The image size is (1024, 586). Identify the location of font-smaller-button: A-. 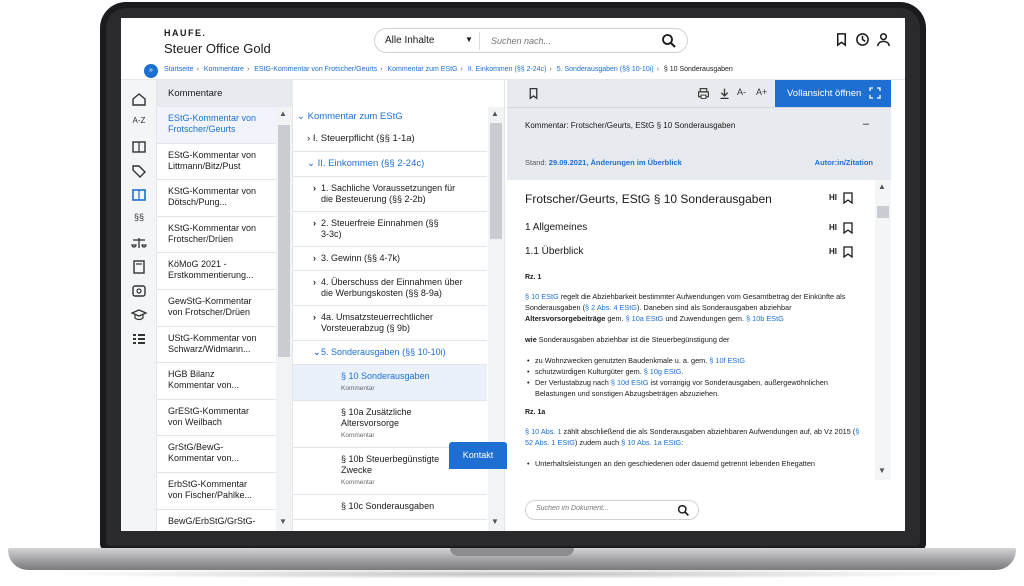
(745, 93).